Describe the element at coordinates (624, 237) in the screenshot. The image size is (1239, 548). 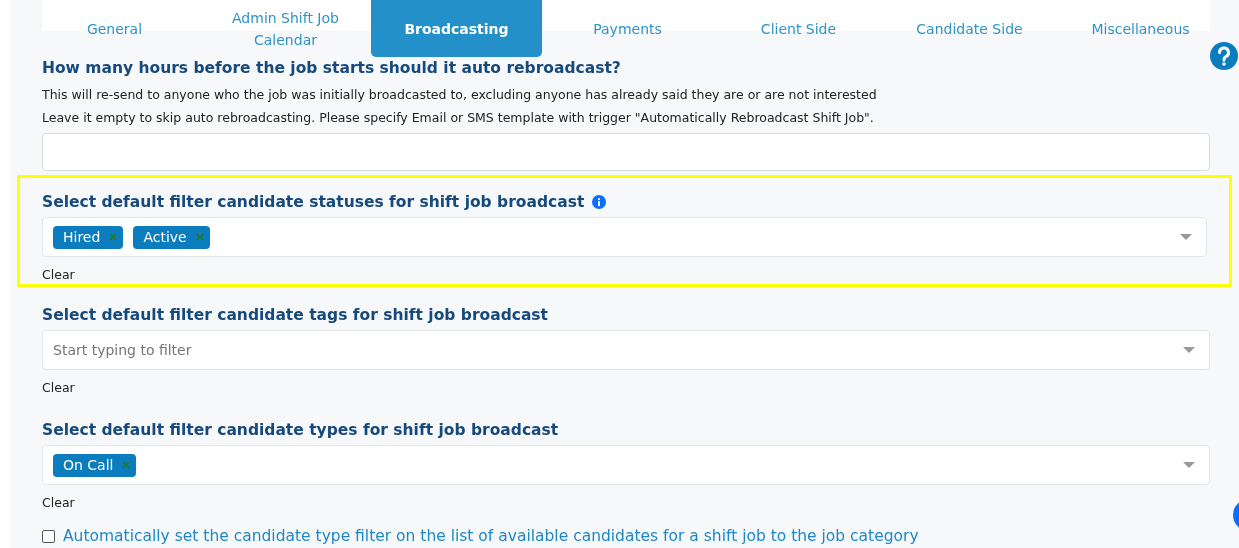
I see `multi-select: Hired Active` at that location.